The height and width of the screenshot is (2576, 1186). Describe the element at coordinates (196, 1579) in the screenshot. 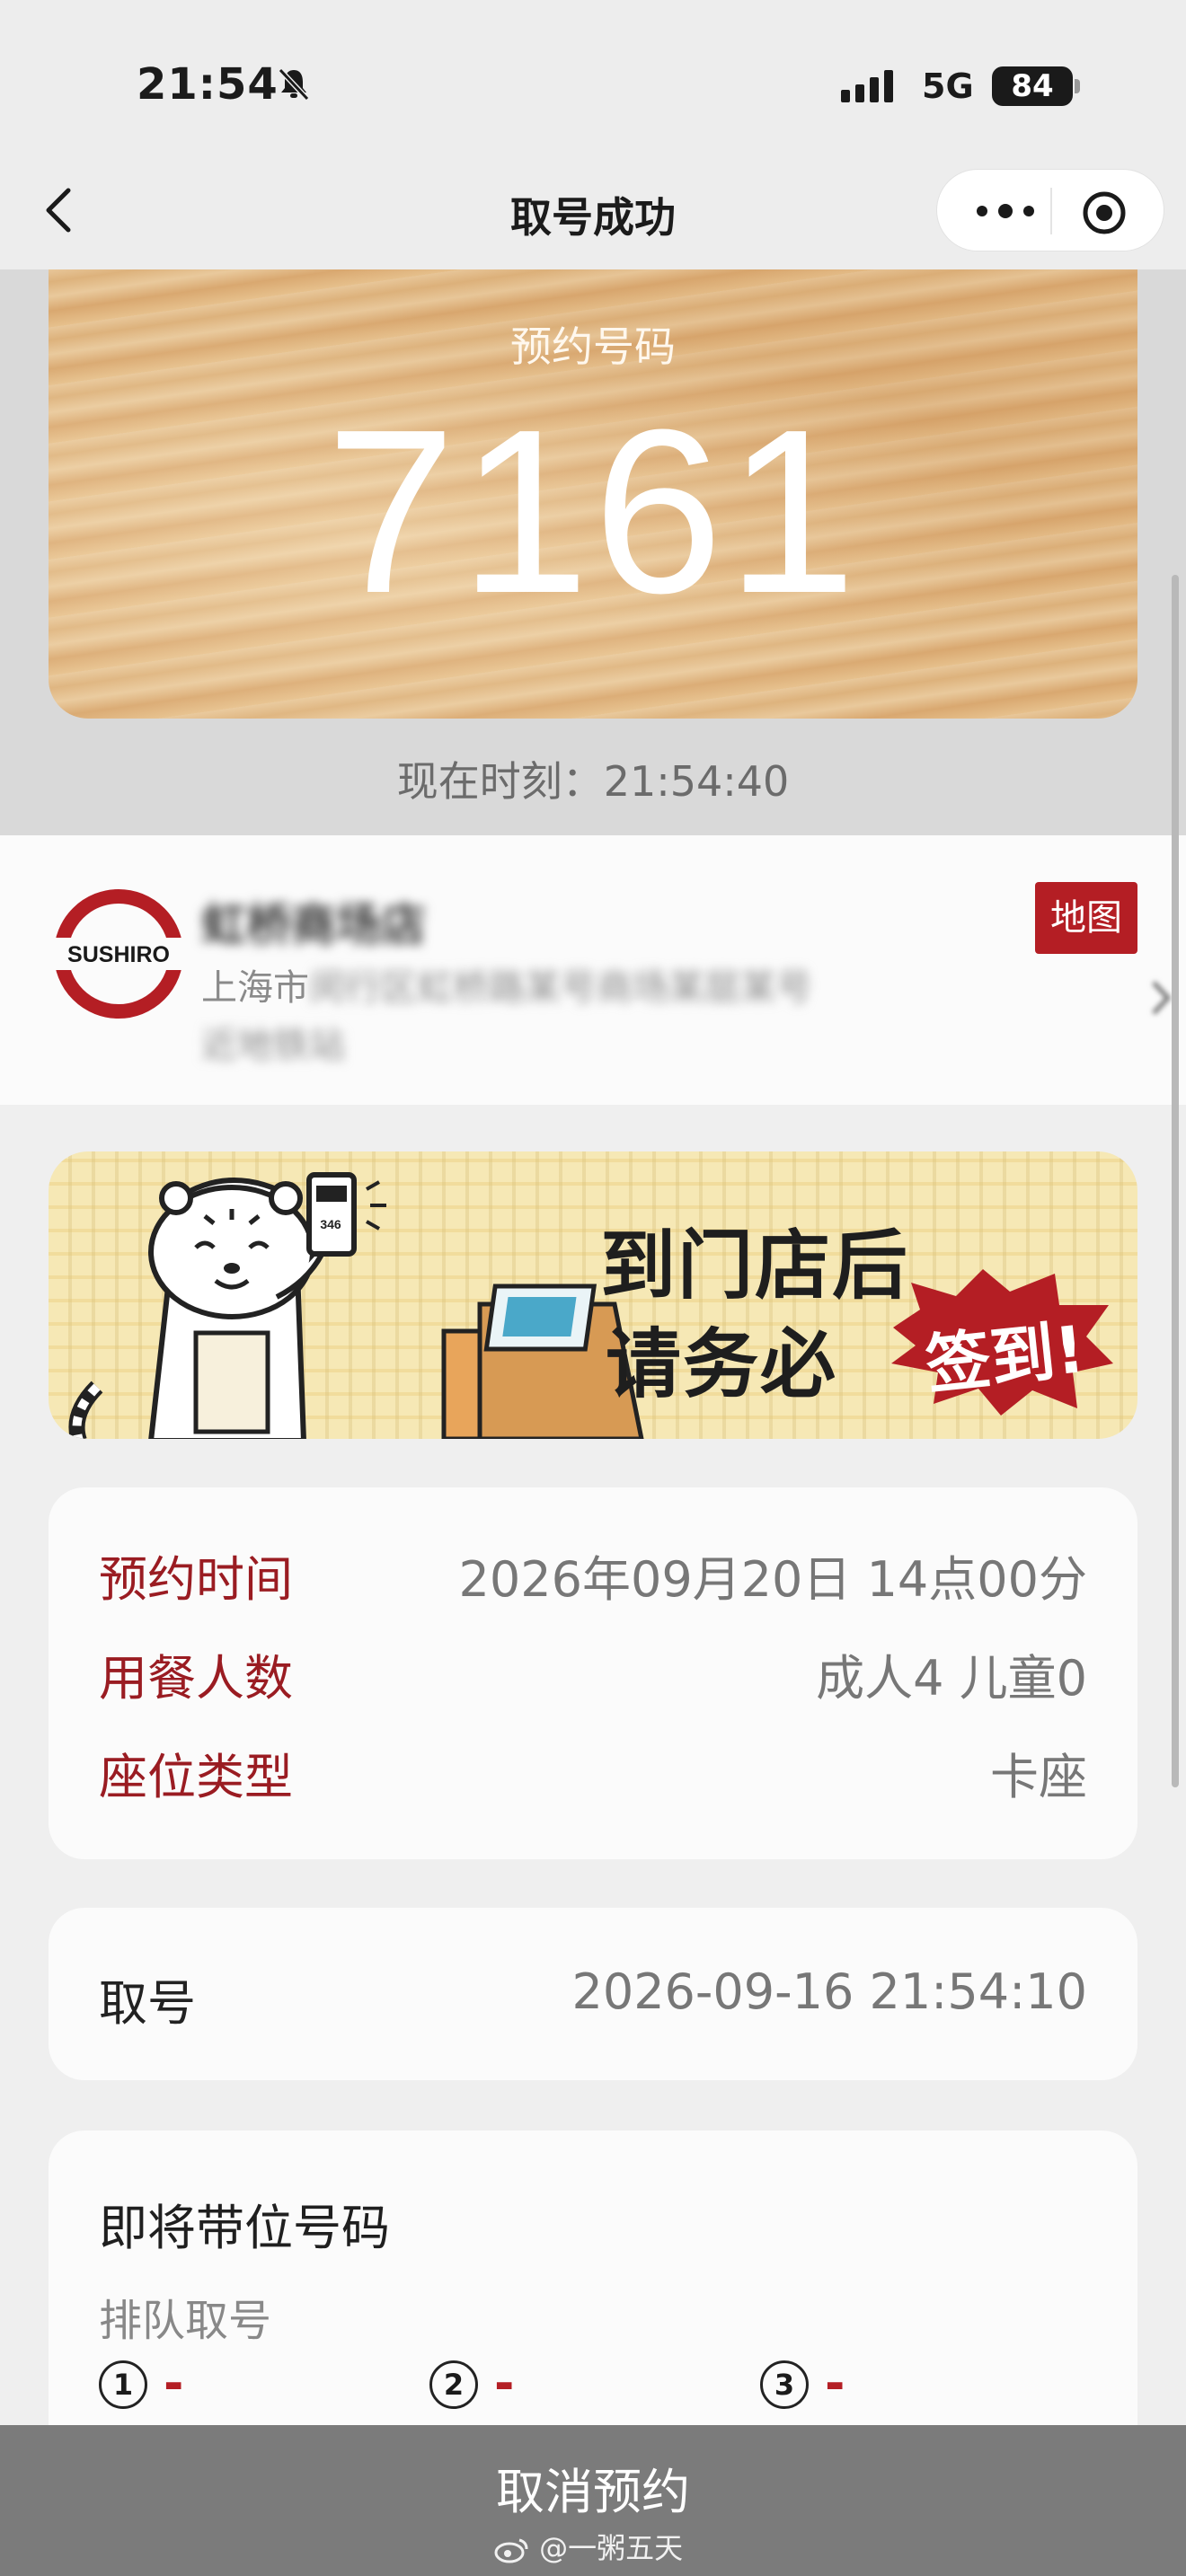

I see `detail-label: 预约时间` at that location.